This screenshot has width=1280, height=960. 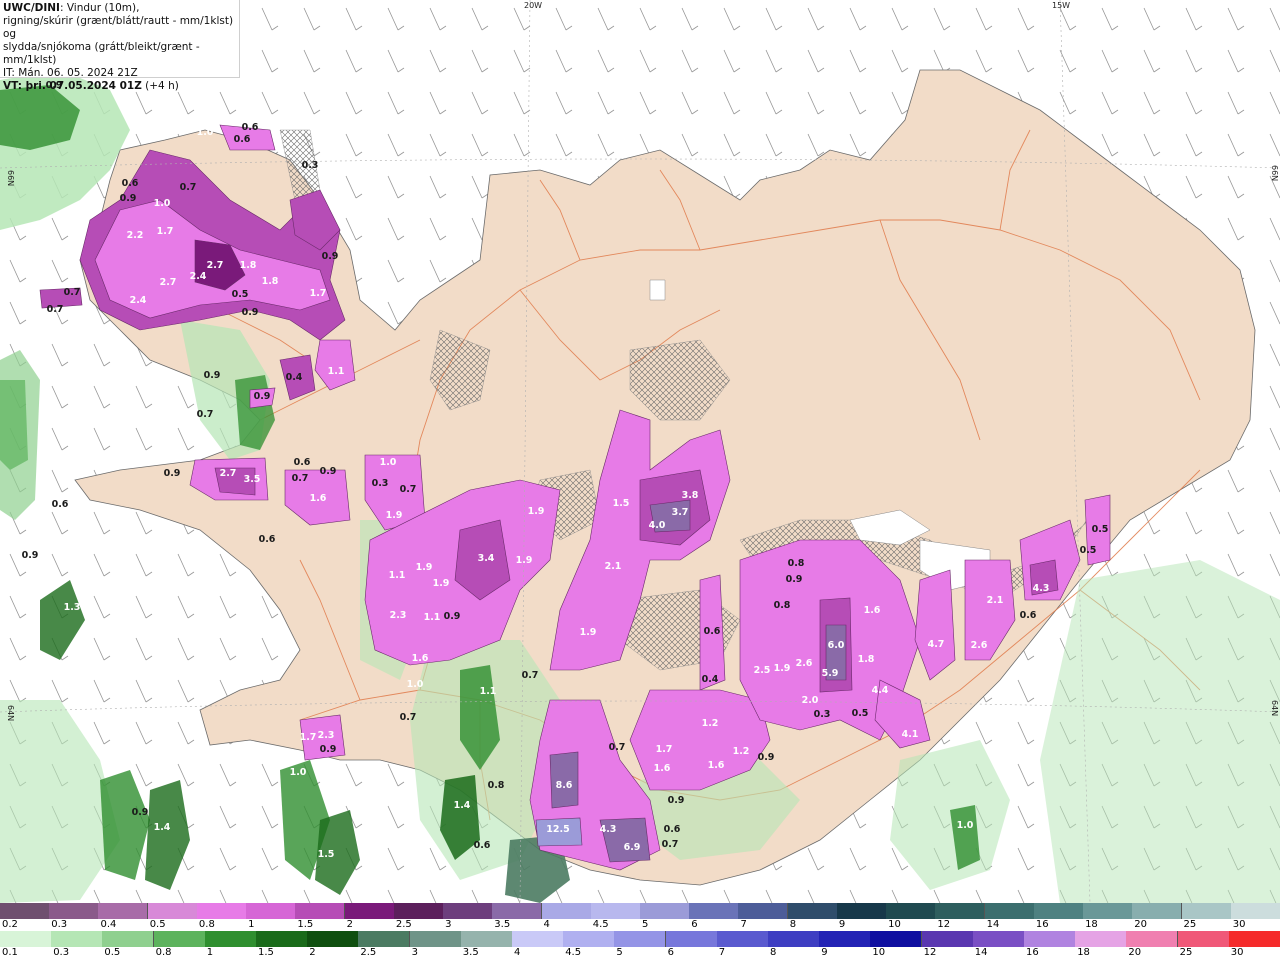 What do you see at coordinates (252, 479) in the screenshot?
I see `precip-value-label: 3.5` at bounding box center [252, 479].